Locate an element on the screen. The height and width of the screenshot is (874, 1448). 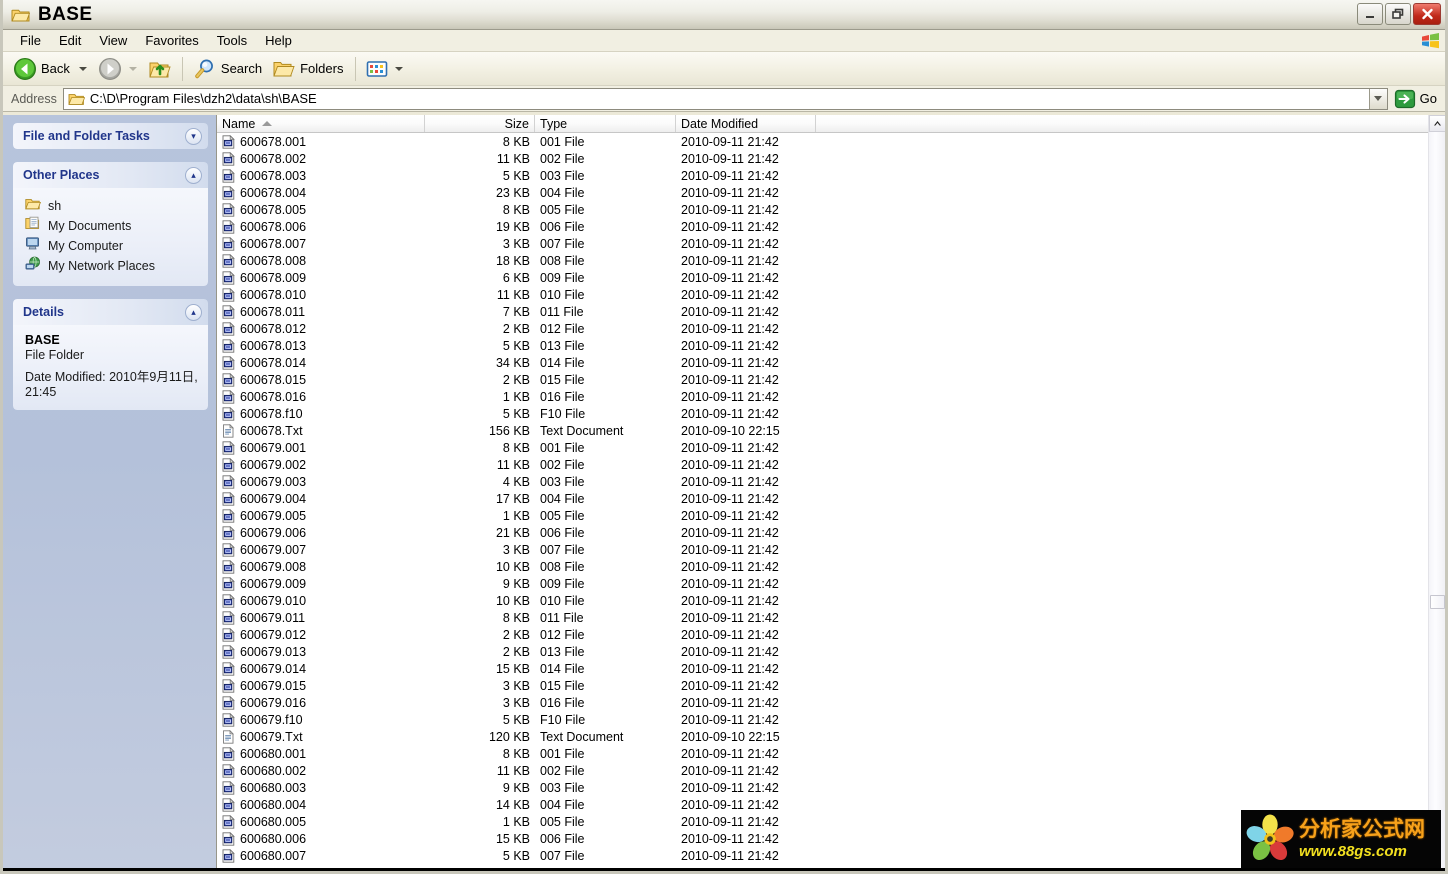
cell-name: 600678.012 is located at coordinates (321, 328).